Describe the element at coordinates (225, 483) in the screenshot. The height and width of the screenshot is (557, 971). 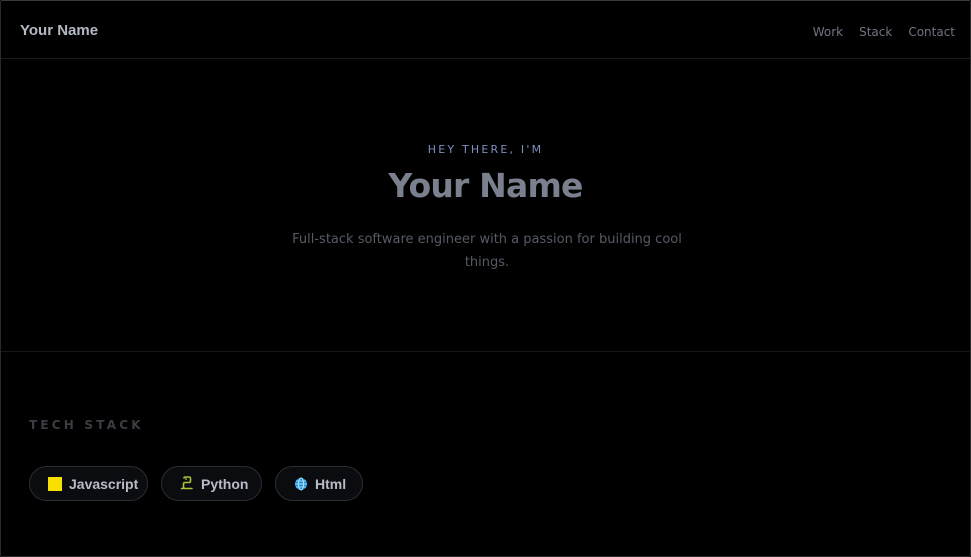
I see `tech-chip-label: Python` at that location.